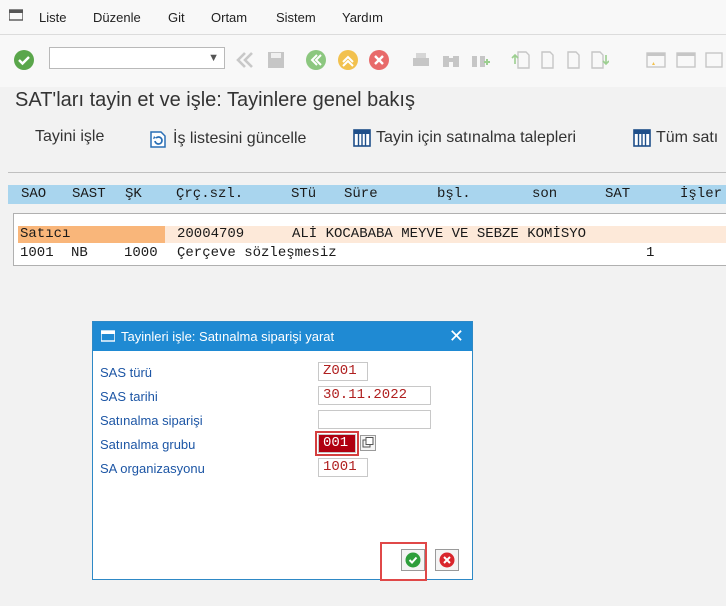 The image size is (726, 606). Describe the element at coordinates (374, 395) in the screenshot. I see `sas-tarihi-field: 30.11.2022` at that location.